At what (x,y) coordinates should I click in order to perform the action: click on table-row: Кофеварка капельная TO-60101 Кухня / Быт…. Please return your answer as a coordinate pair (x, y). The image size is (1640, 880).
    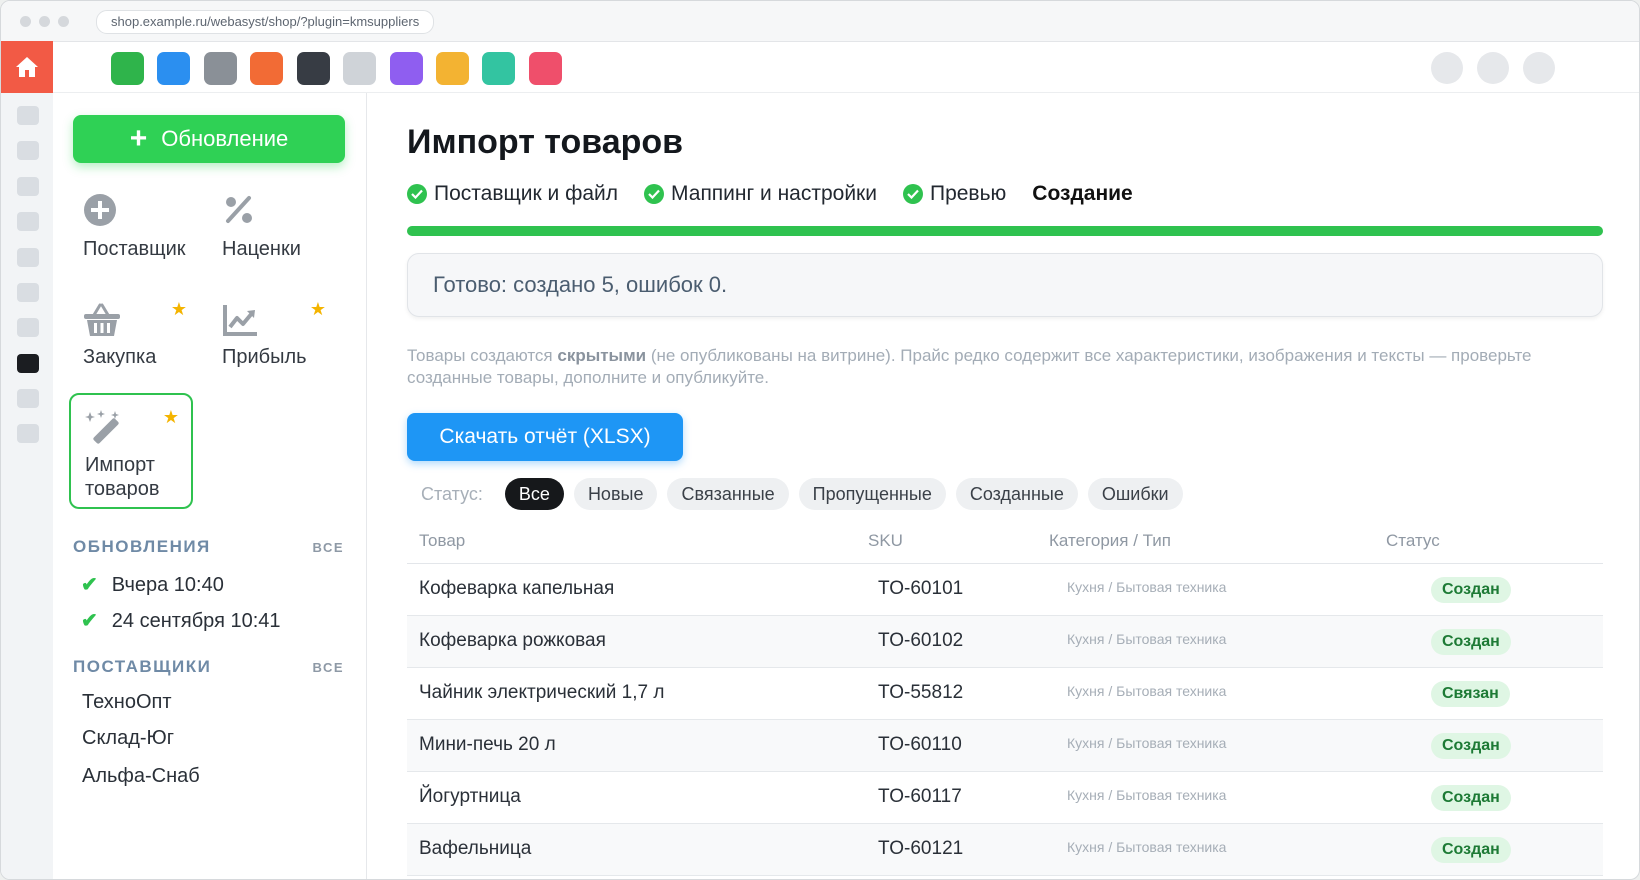
    Looking at the image, I should click on (1005, 590).